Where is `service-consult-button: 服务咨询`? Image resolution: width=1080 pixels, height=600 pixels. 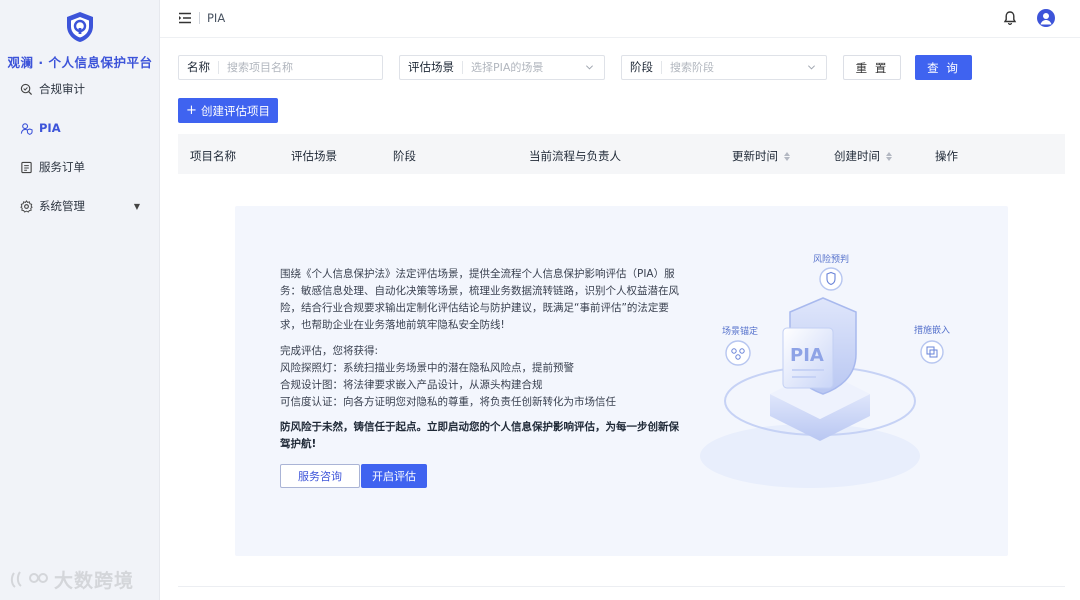 service-consult-button: 服务咨询 is located at coordinates (320, 476).